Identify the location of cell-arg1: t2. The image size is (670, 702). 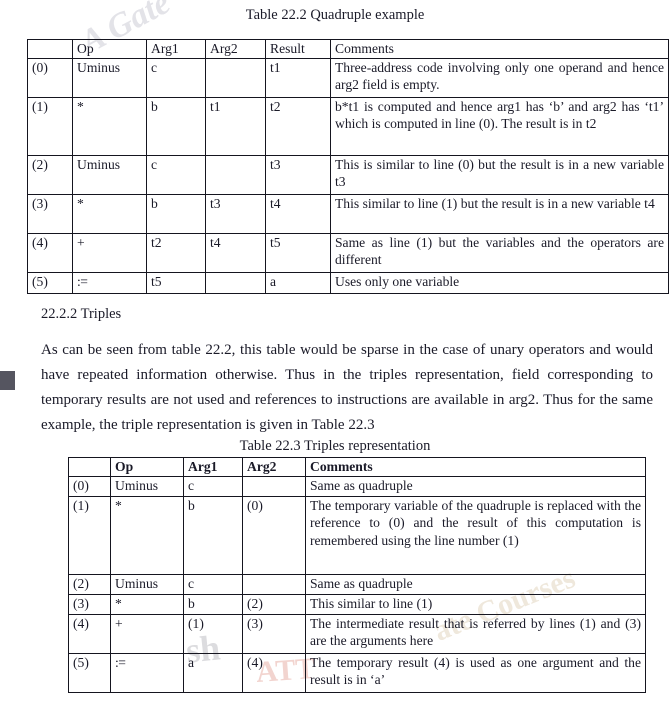
(176, 253).